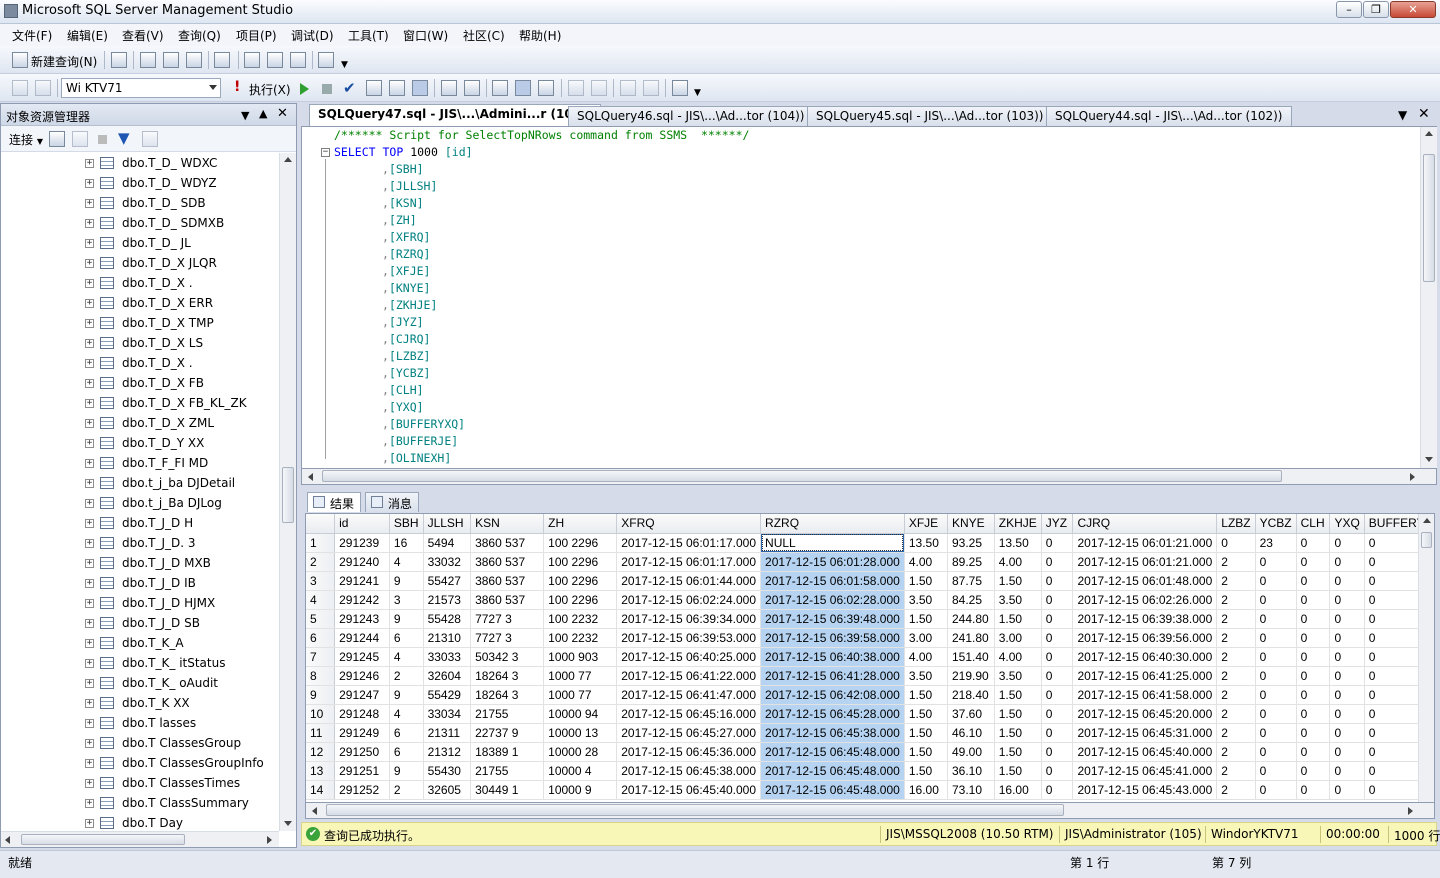 Image resolution: width=1440 pixels, height=878 pixels. What do you see at coordinates (1018, 562) in the screenshot?
I see `table-cell: 4.00` at bounding box center [1018, 562].